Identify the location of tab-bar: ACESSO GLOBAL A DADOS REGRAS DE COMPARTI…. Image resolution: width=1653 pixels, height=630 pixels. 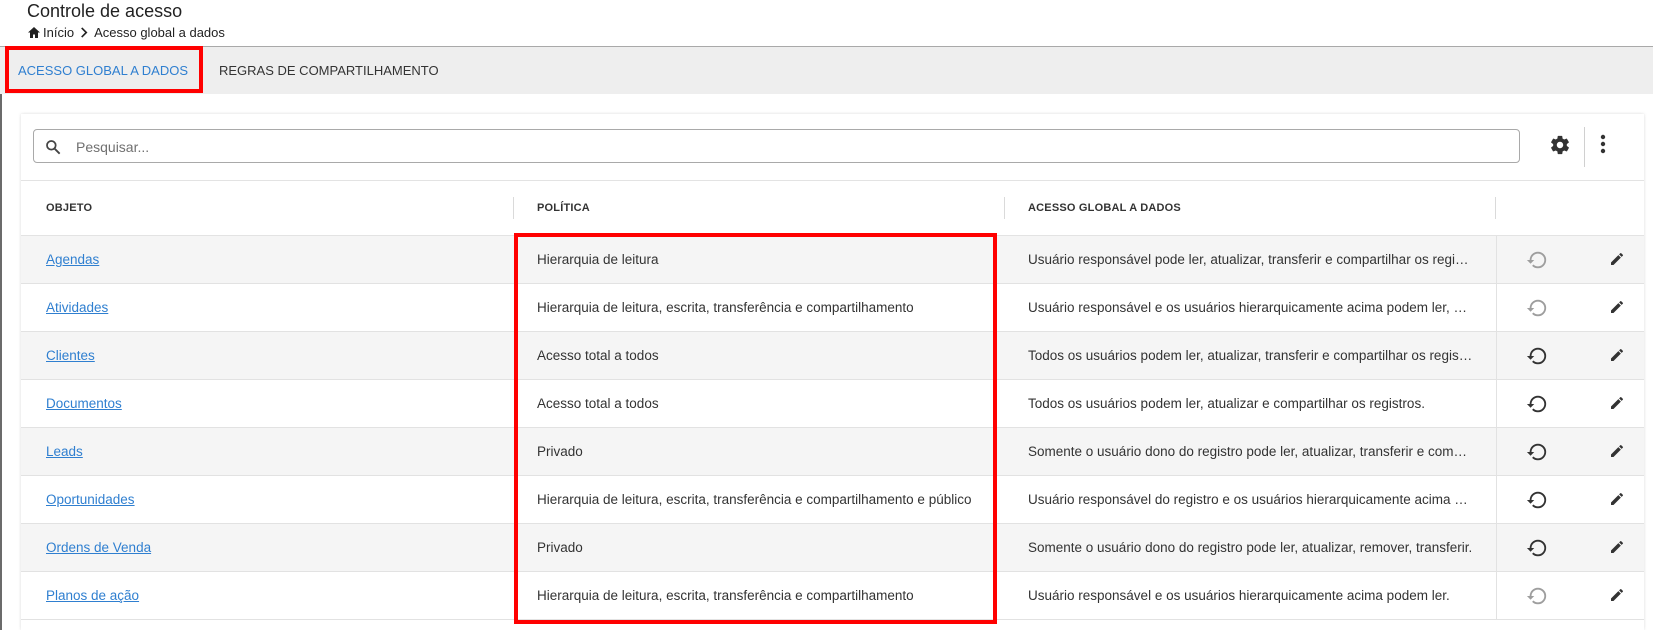
(826, 70).